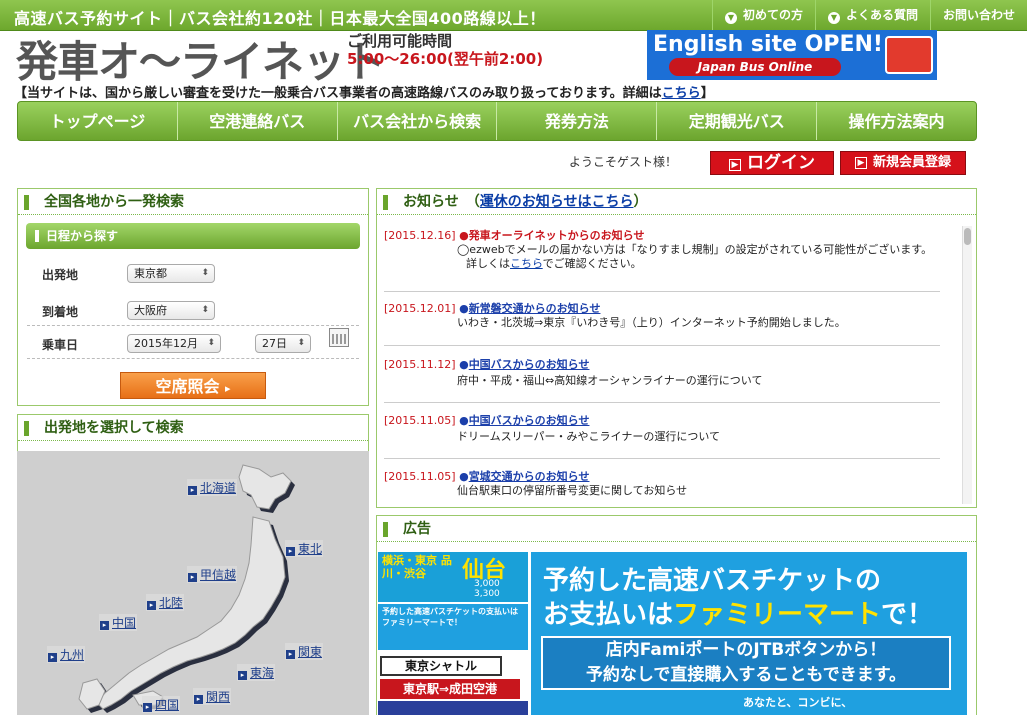  I want to click on month-select: 2015年12月, so click(174, 343).